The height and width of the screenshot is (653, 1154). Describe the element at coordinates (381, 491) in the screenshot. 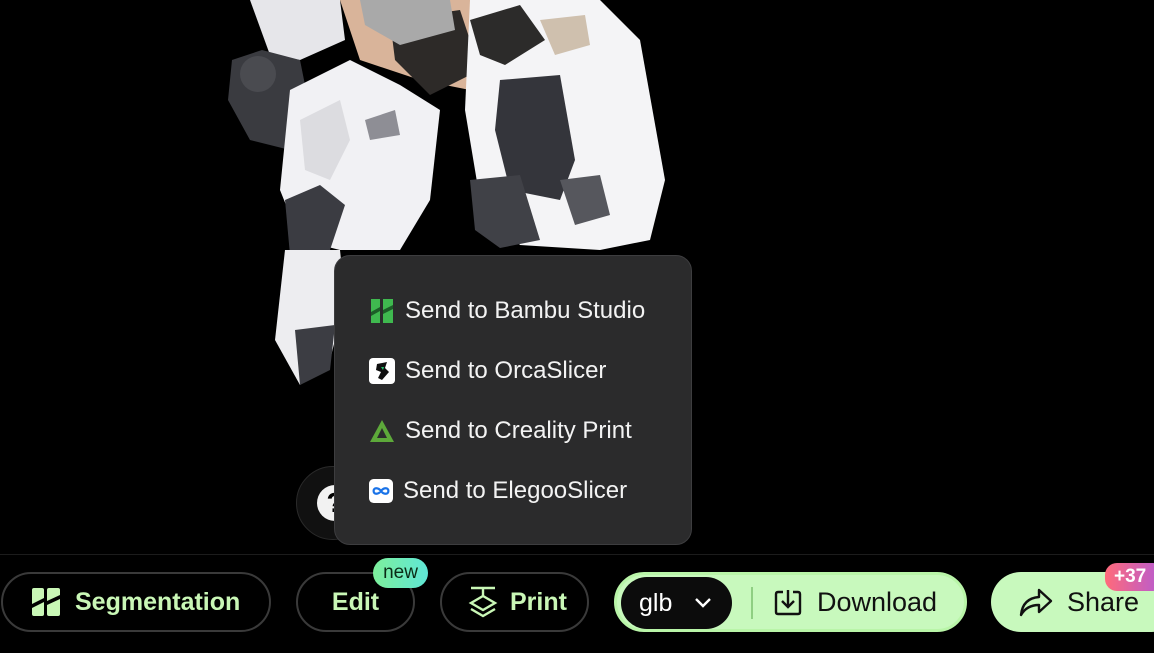

I see `elegooslicer-icon` at that location.